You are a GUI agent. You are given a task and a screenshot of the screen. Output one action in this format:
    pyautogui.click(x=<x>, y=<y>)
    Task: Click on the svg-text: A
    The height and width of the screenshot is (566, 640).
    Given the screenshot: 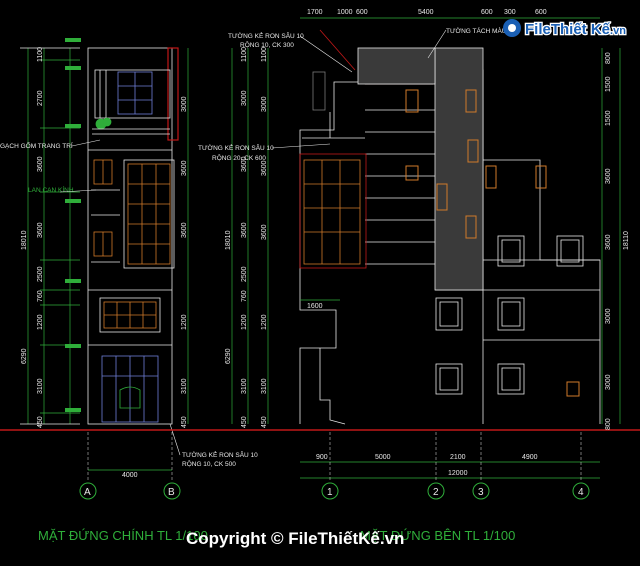 What is the action you would take?
    pyautogui.click(x=87, y=492)
    